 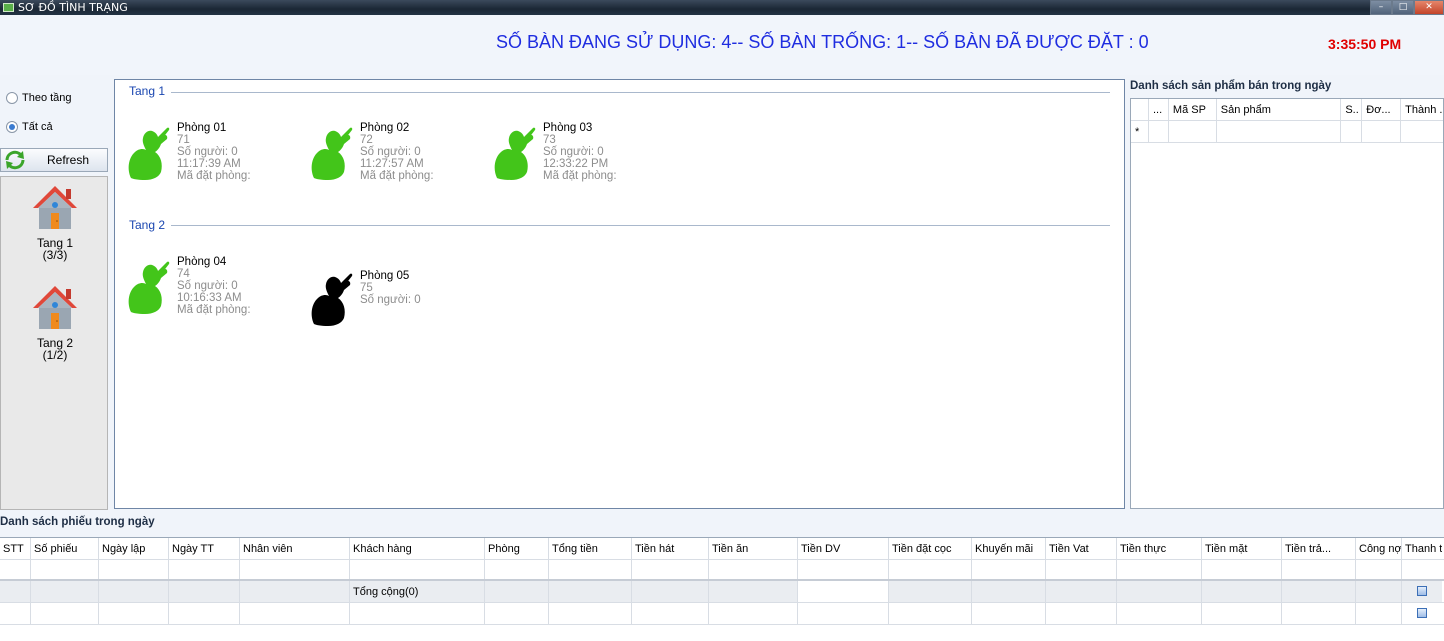 I want to click on column-header: Ngày TT, so click(x=204, y=548).